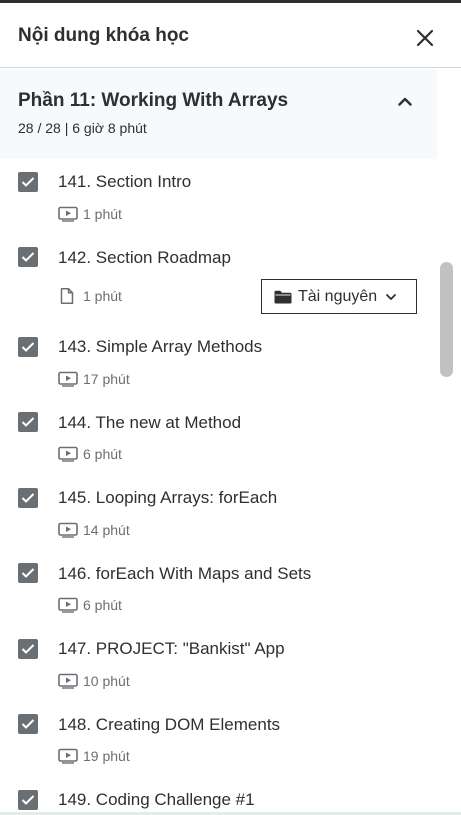 This screenshot has height=815, width=461. What do you see at coordinates (106, 681) in the screenshot?
I see `lesson-duration: 10 phút` at bounding box center [106, 681].